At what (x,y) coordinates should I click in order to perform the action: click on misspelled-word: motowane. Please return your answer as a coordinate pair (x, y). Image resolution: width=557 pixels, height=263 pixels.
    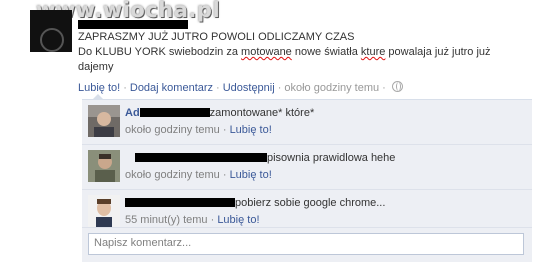
    Looking at the image, I should click on (266, 52).